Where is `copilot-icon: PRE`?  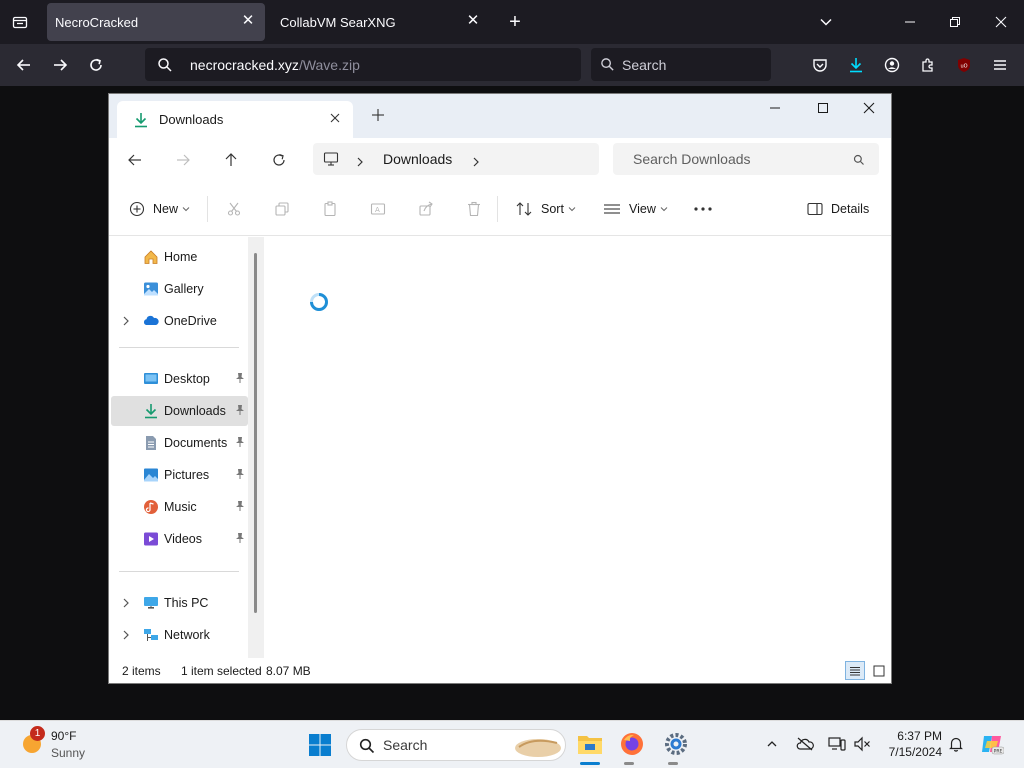 copilot-icon: PRE is located at coordinates (992, 744).